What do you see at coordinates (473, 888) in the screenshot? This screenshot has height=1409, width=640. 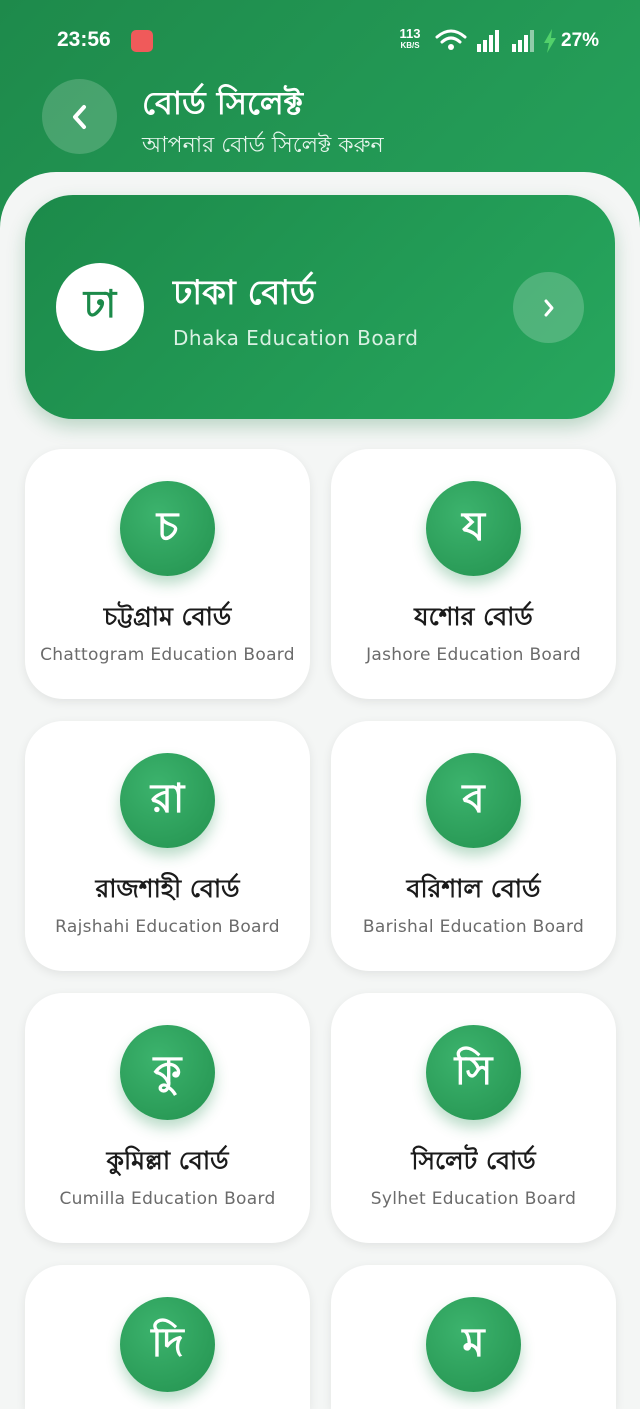 I see `board-name: বরিশাল বোর্ড` at bounding box center [473, 888].